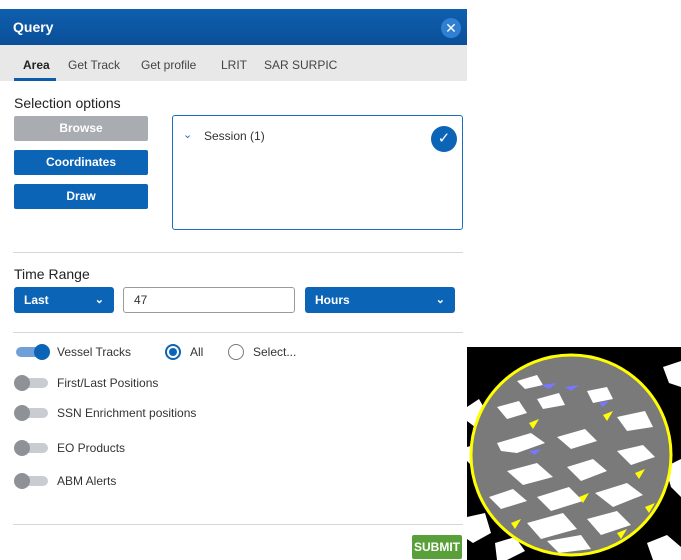 The height and width of the screenshot is (560, 681). I want to click on map-area-preview, so click(574, 453).